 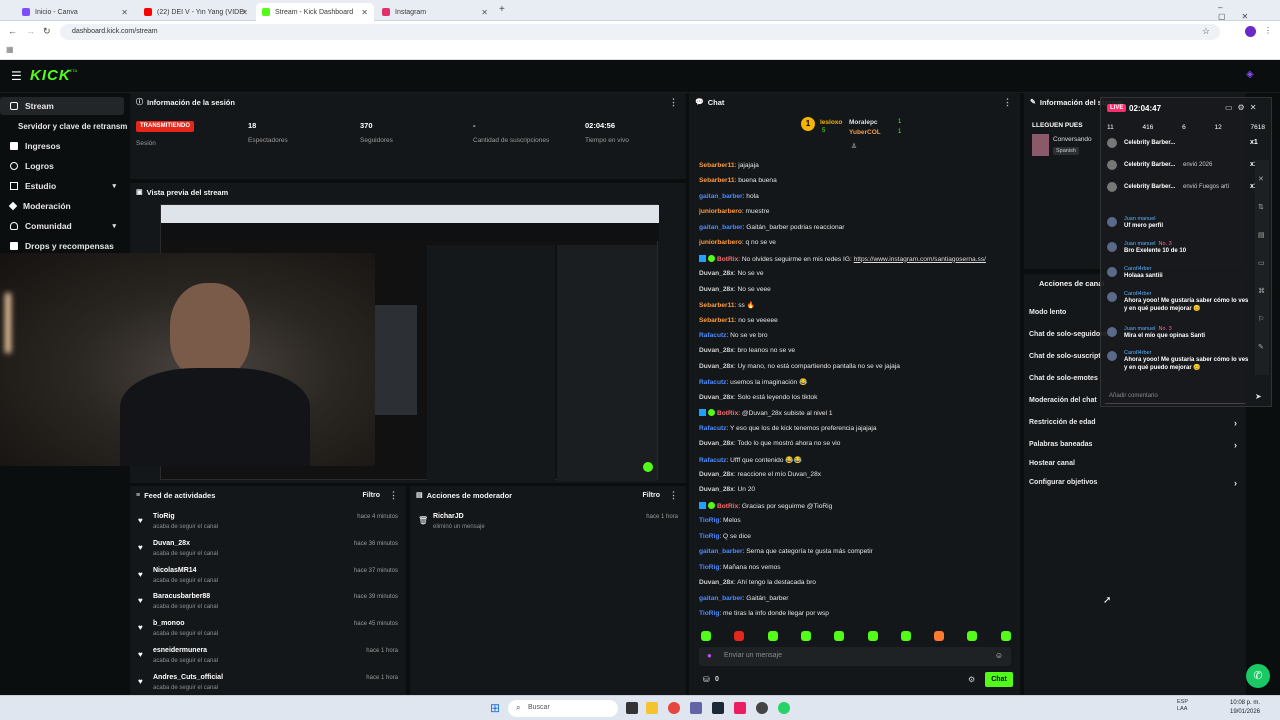 What do you see at coordinates (1245, 712) in the screenshot?
I see `clock-date: 19/01/2026` at bounding box center [1245, 712].